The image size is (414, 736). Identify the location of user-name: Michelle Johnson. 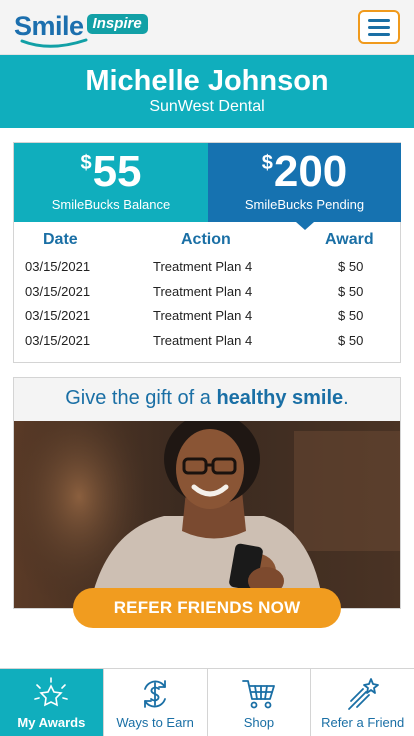
(207, 81).